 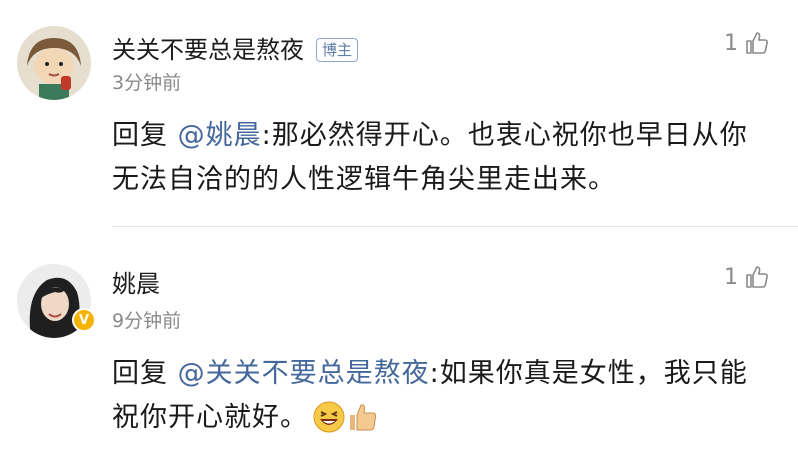 What do you see at coordinates (208, 50) in the screenshot?
I see `author-name-text: 关关不要总是熬夜` at bounding box center [208, 50].